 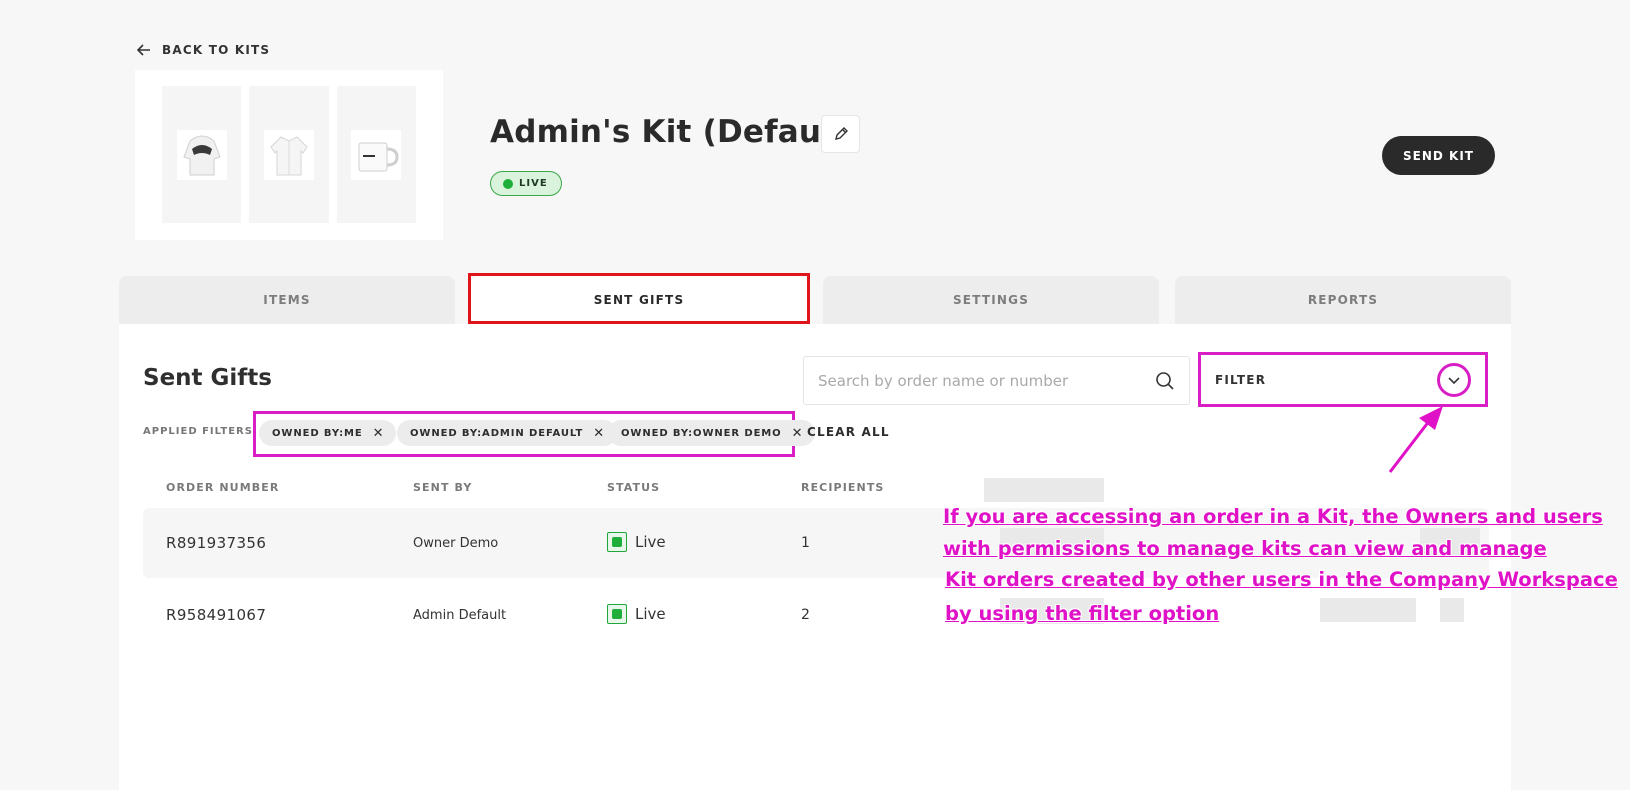 What do you see at coordinates (848, 432) in the screenshot?
I see `clear-all-button: CLEAR ALL` at bounding box center [848, 432].